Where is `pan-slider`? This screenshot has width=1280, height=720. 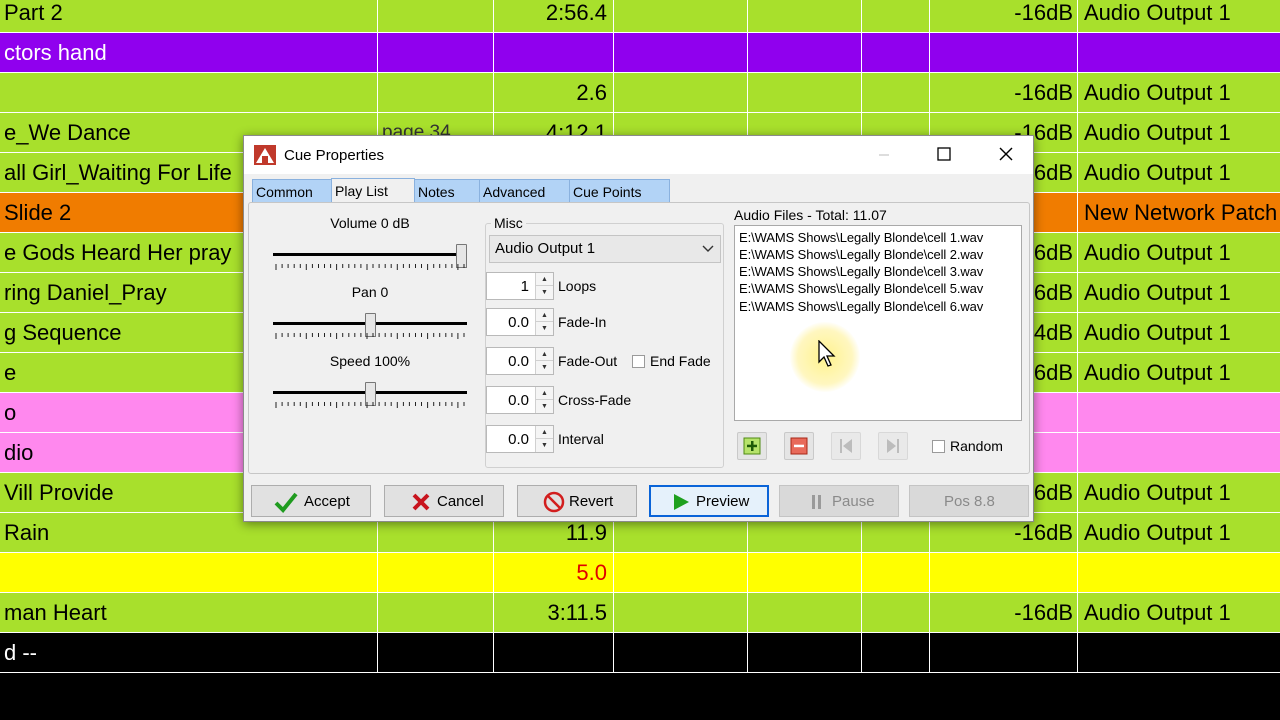 pan-slider is located at coordinates (370, 328).